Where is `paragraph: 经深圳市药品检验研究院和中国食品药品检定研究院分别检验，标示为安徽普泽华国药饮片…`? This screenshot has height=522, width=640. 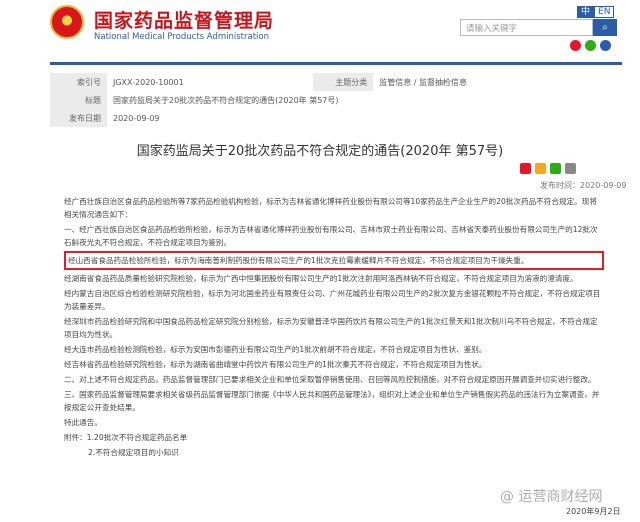
paragraph: 经深圳市药品检验研究院和中国食品药品检定研究院分别检验，标示为安徽普泽华国药饮片… is located at coordinates (331, 328).